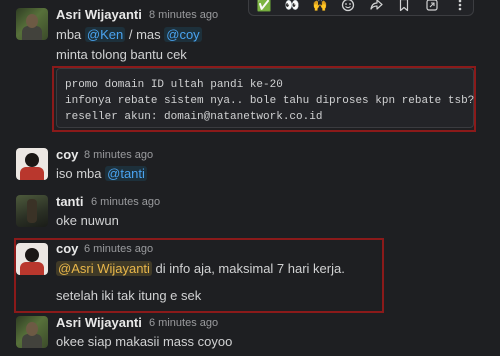 Image resolution: width=500 pixels, height=356 pixels. What do you see at coordinates (292, 7) in the screenshot?
I see `eyes-reaction-icon: 👀` at bounding box center [292, 7].